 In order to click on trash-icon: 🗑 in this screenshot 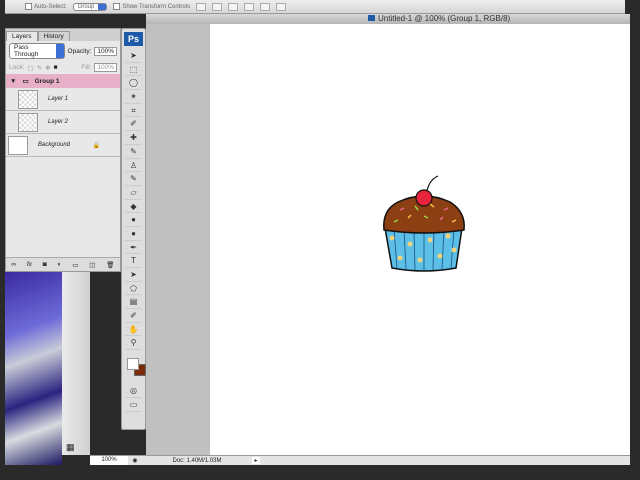, I will do `click(110, 265)`.